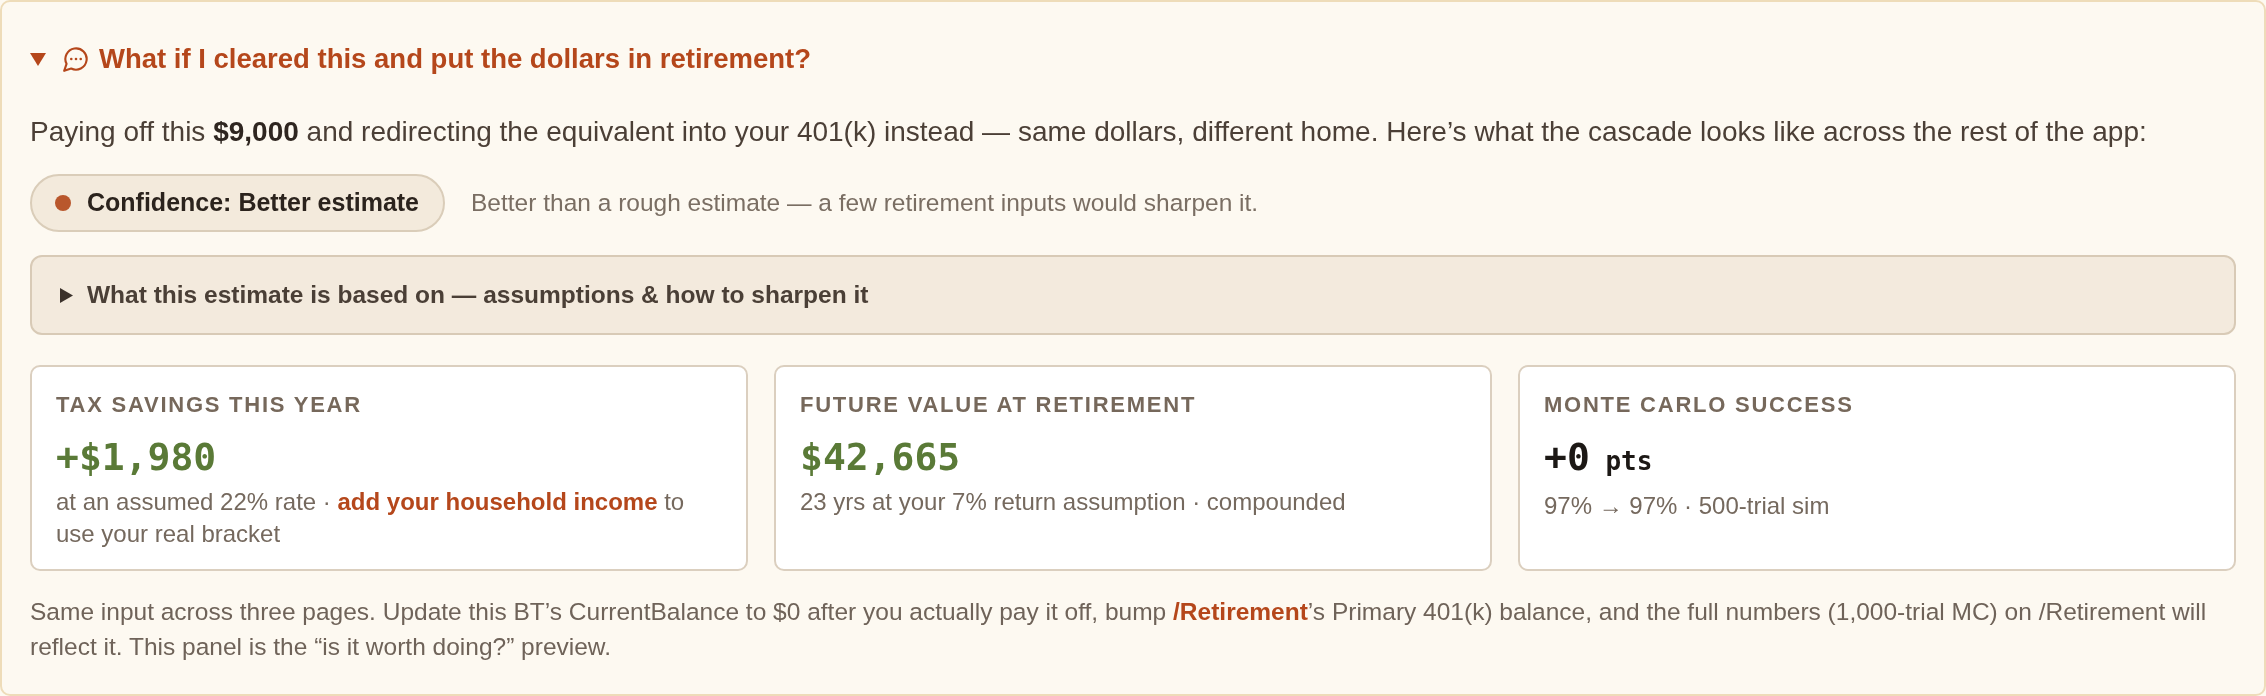  I want to click on metric-detail: at an assumed 22% rate · add your household income to use your real bracket, so click(371, 518).